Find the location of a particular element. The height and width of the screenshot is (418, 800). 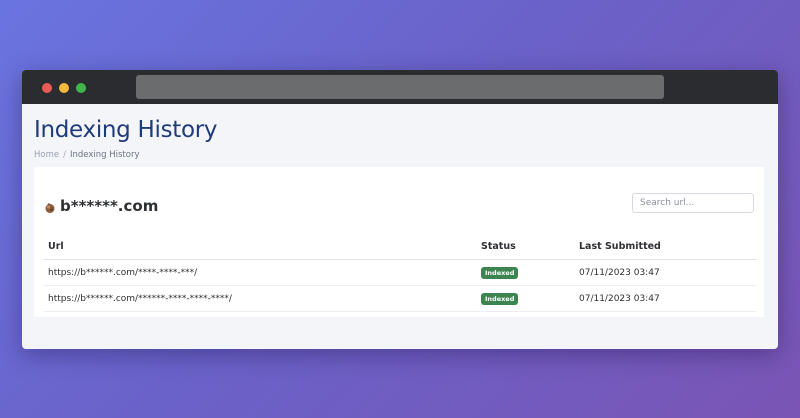

page-header: Indexing History Home / Indexing History is located at coordinates (400, 132).